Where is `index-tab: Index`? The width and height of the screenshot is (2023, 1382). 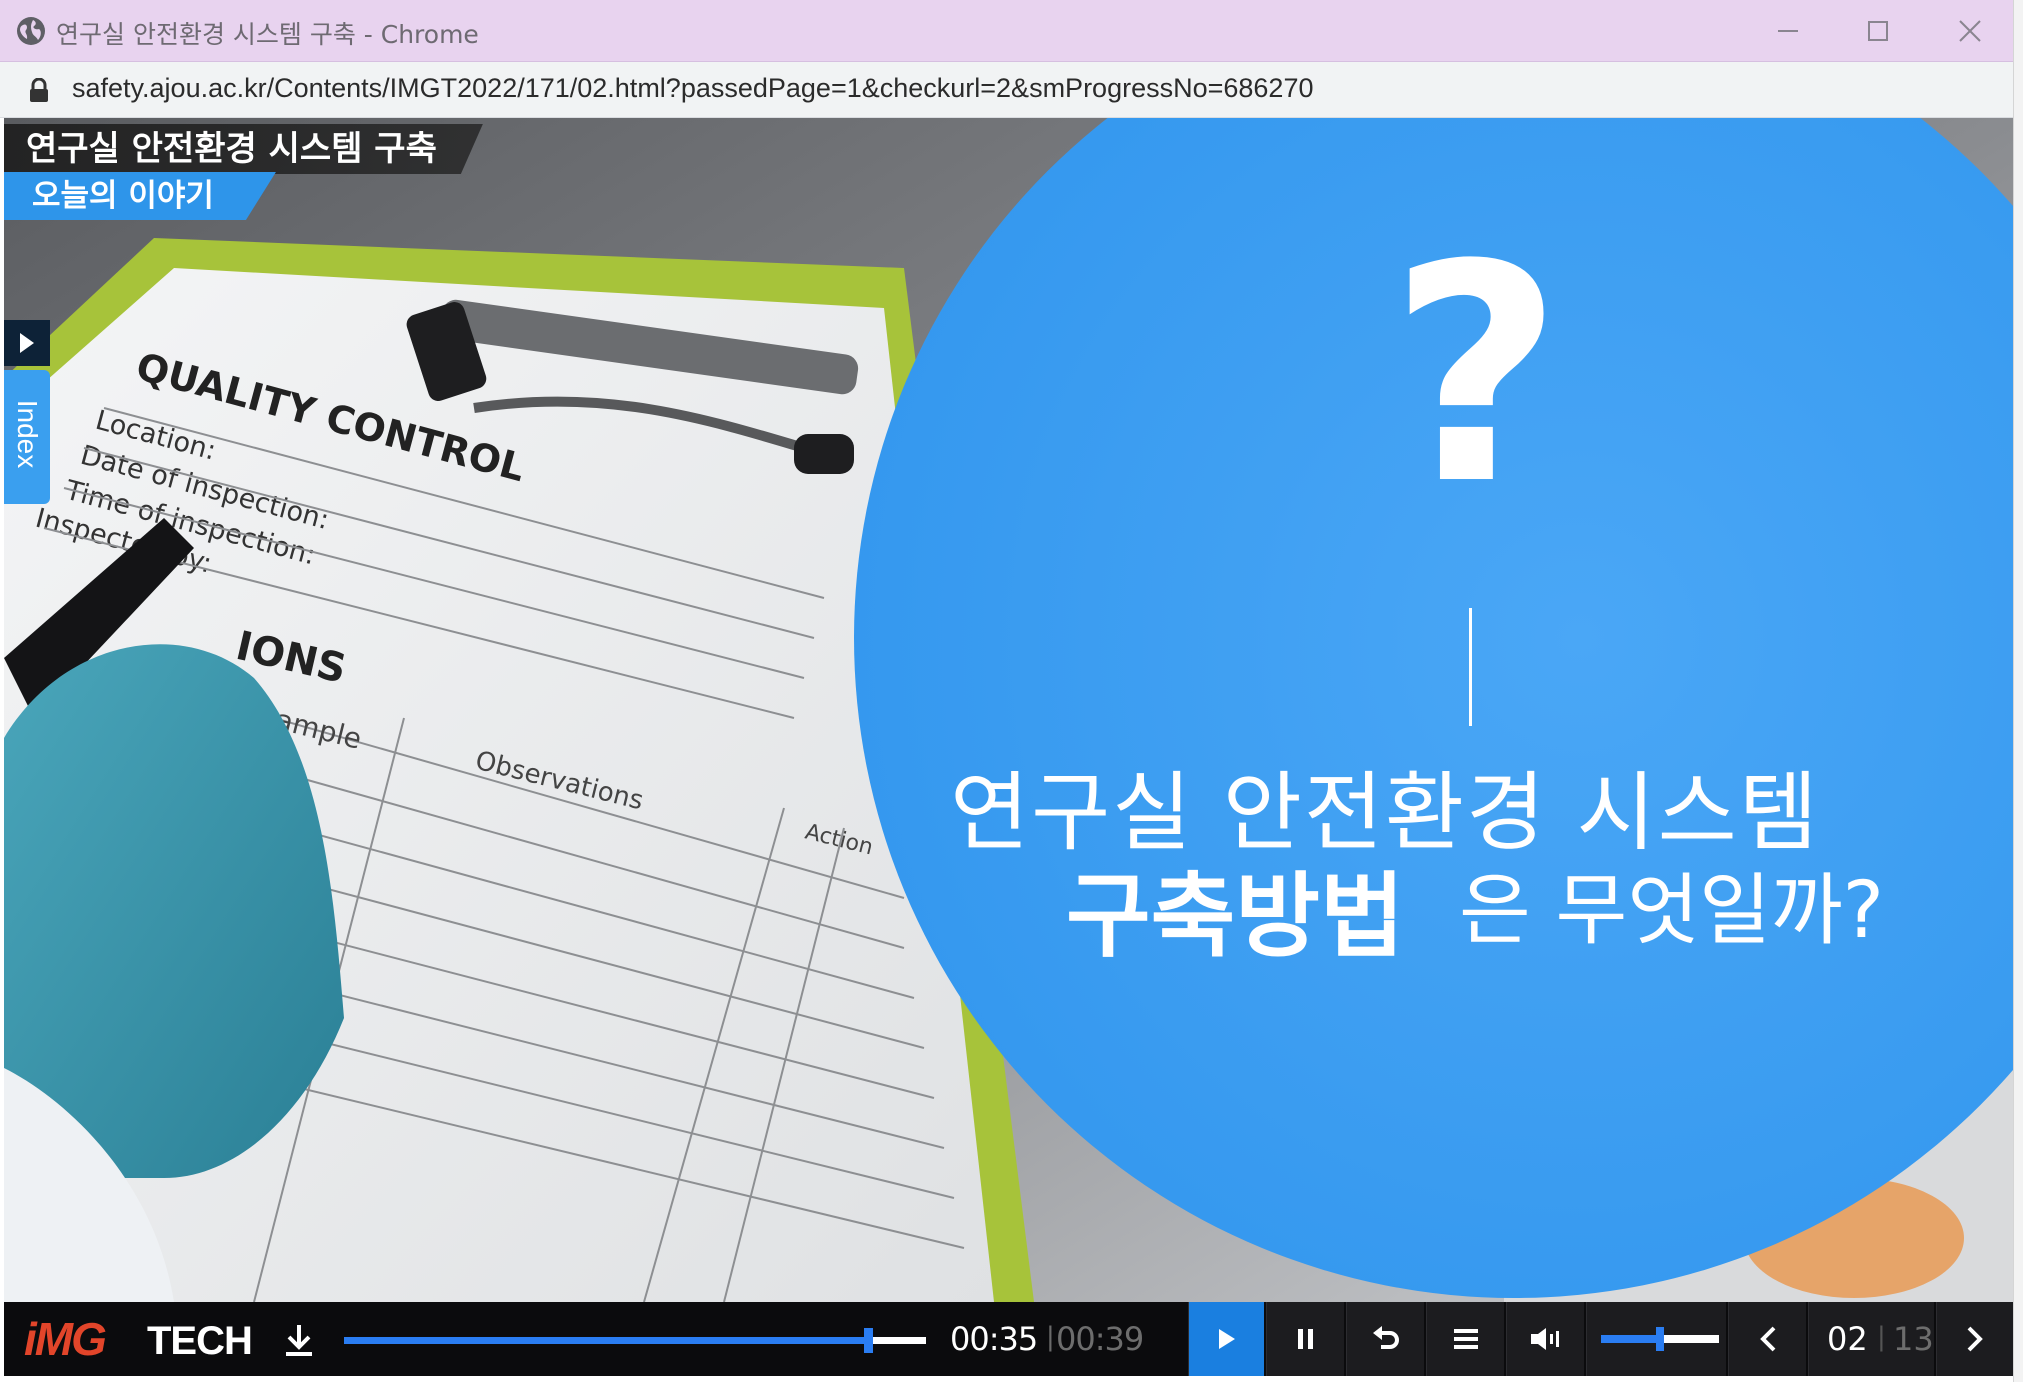
index-tab: Index is located at coordinates (27, 437).